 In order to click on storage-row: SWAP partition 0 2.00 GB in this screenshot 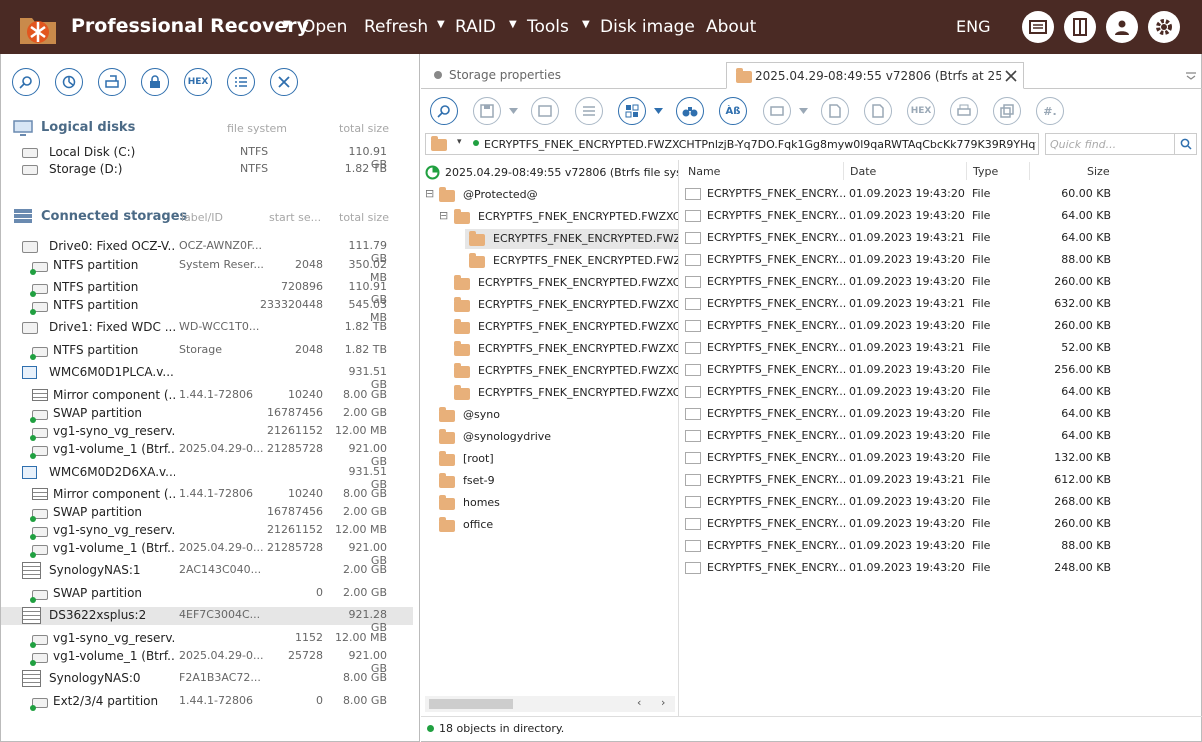, I will do `click(207, 594)`.